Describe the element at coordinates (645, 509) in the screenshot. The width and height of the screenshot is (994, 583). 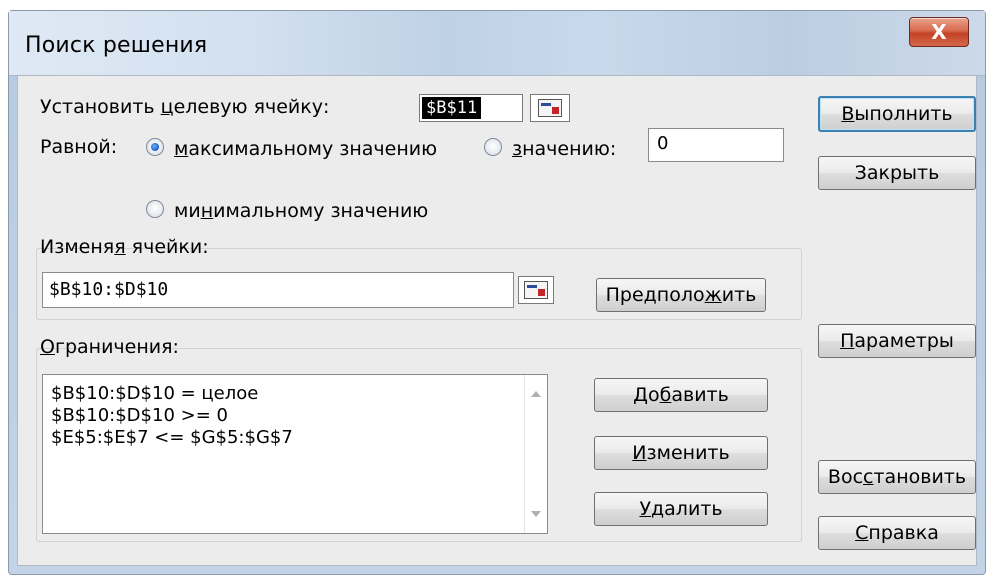
I see `delete-label-hotkey: У` at that location.